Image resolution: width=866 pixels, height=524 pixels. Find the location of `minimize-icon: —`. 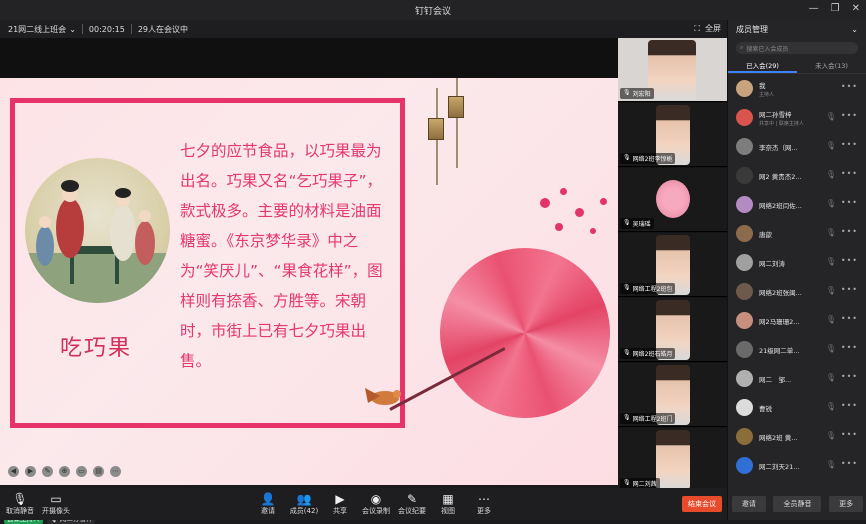

minimize-icon: — is located at coordinates (814, 8).